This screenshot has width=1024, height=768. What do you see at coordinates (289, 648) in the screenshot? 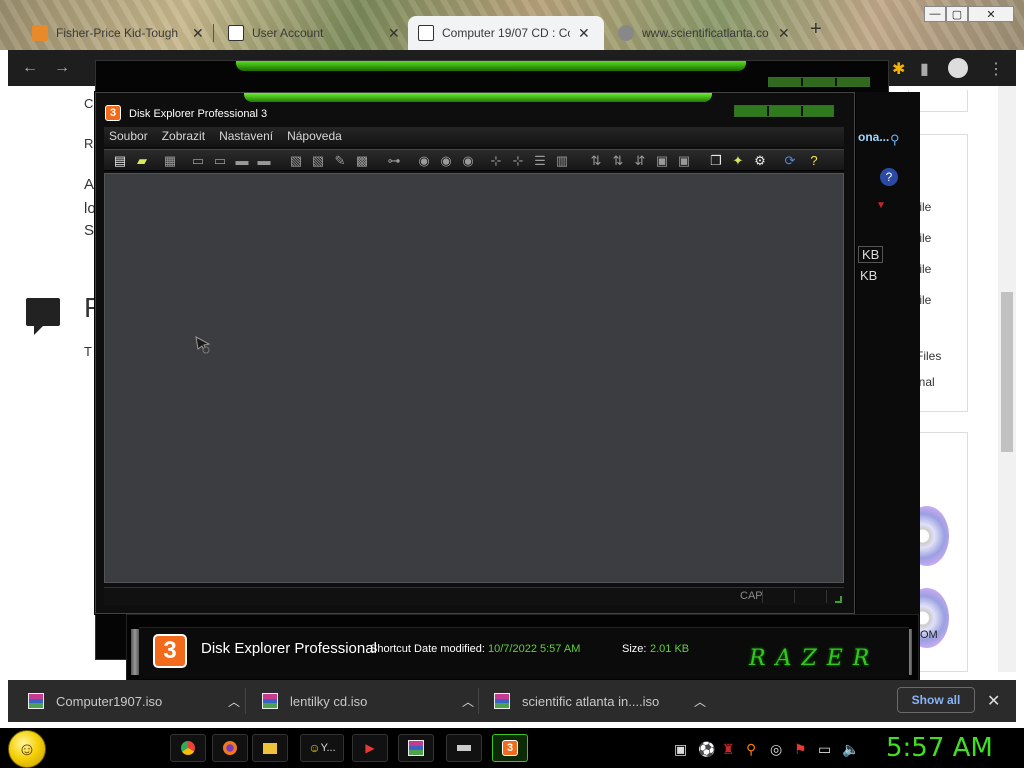
I see `selected-item-name: Disk Explorer Professional` at bounding box center [289, 648].